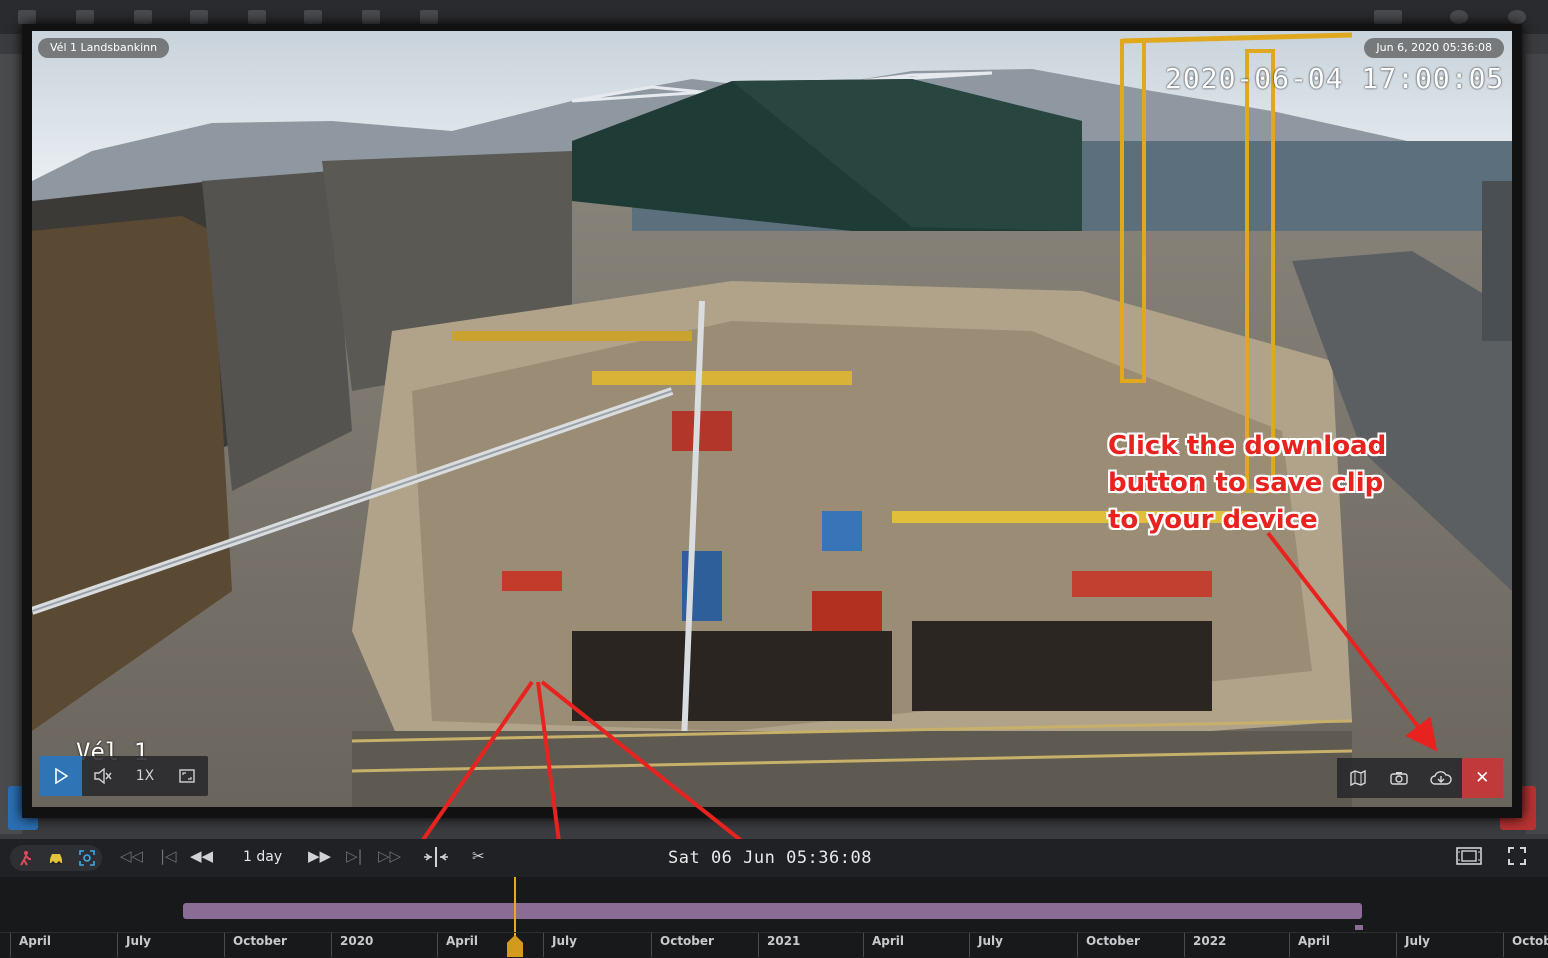  I want to click on window-icon, so click(1388, 17).